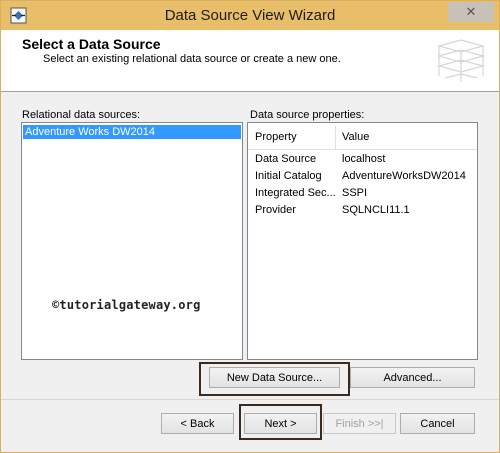 This screenshot has height=453, width=500. I want to click on wizard-banner-icon, so click(461, 60).